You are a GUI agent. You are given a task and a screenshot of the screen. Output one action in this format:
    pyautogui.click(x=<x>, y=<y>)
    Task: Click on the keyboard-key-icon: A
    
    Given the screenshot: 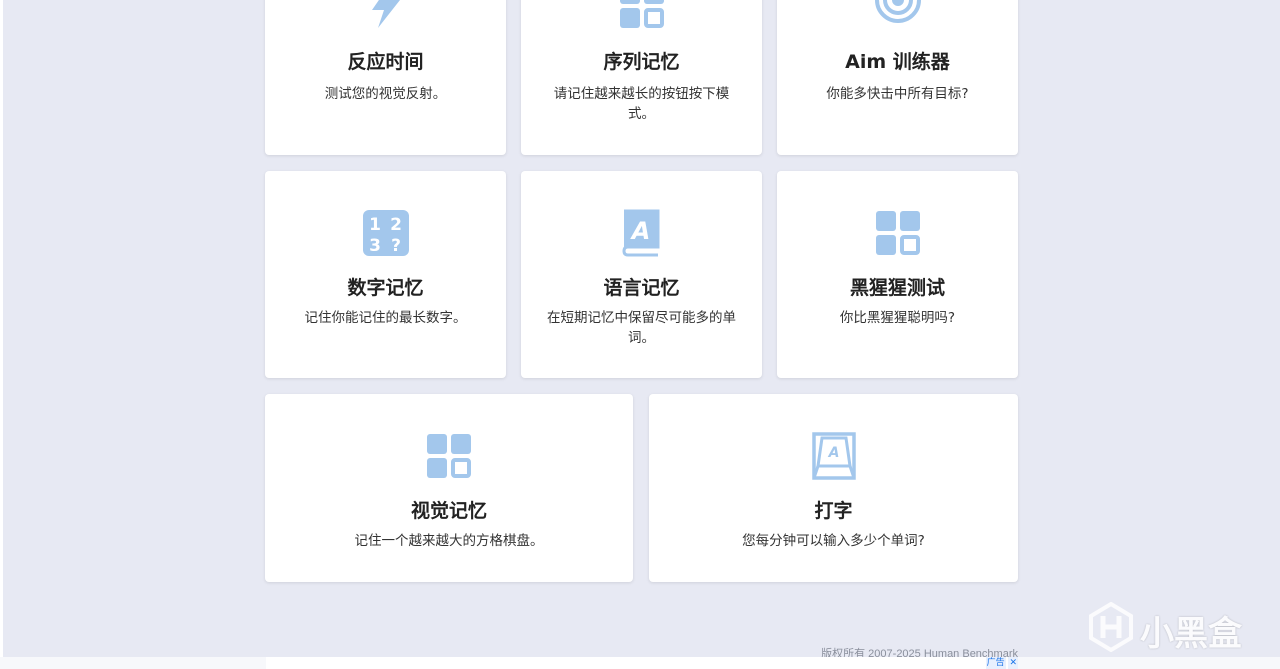 What is the action you would take?
    pyautogui.click(x=833, y=456)
    